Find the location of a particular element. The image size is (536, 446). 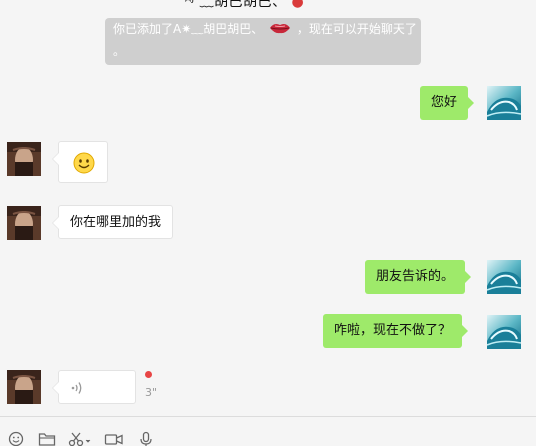

microphone-icon is located at coordinates (146, 438).